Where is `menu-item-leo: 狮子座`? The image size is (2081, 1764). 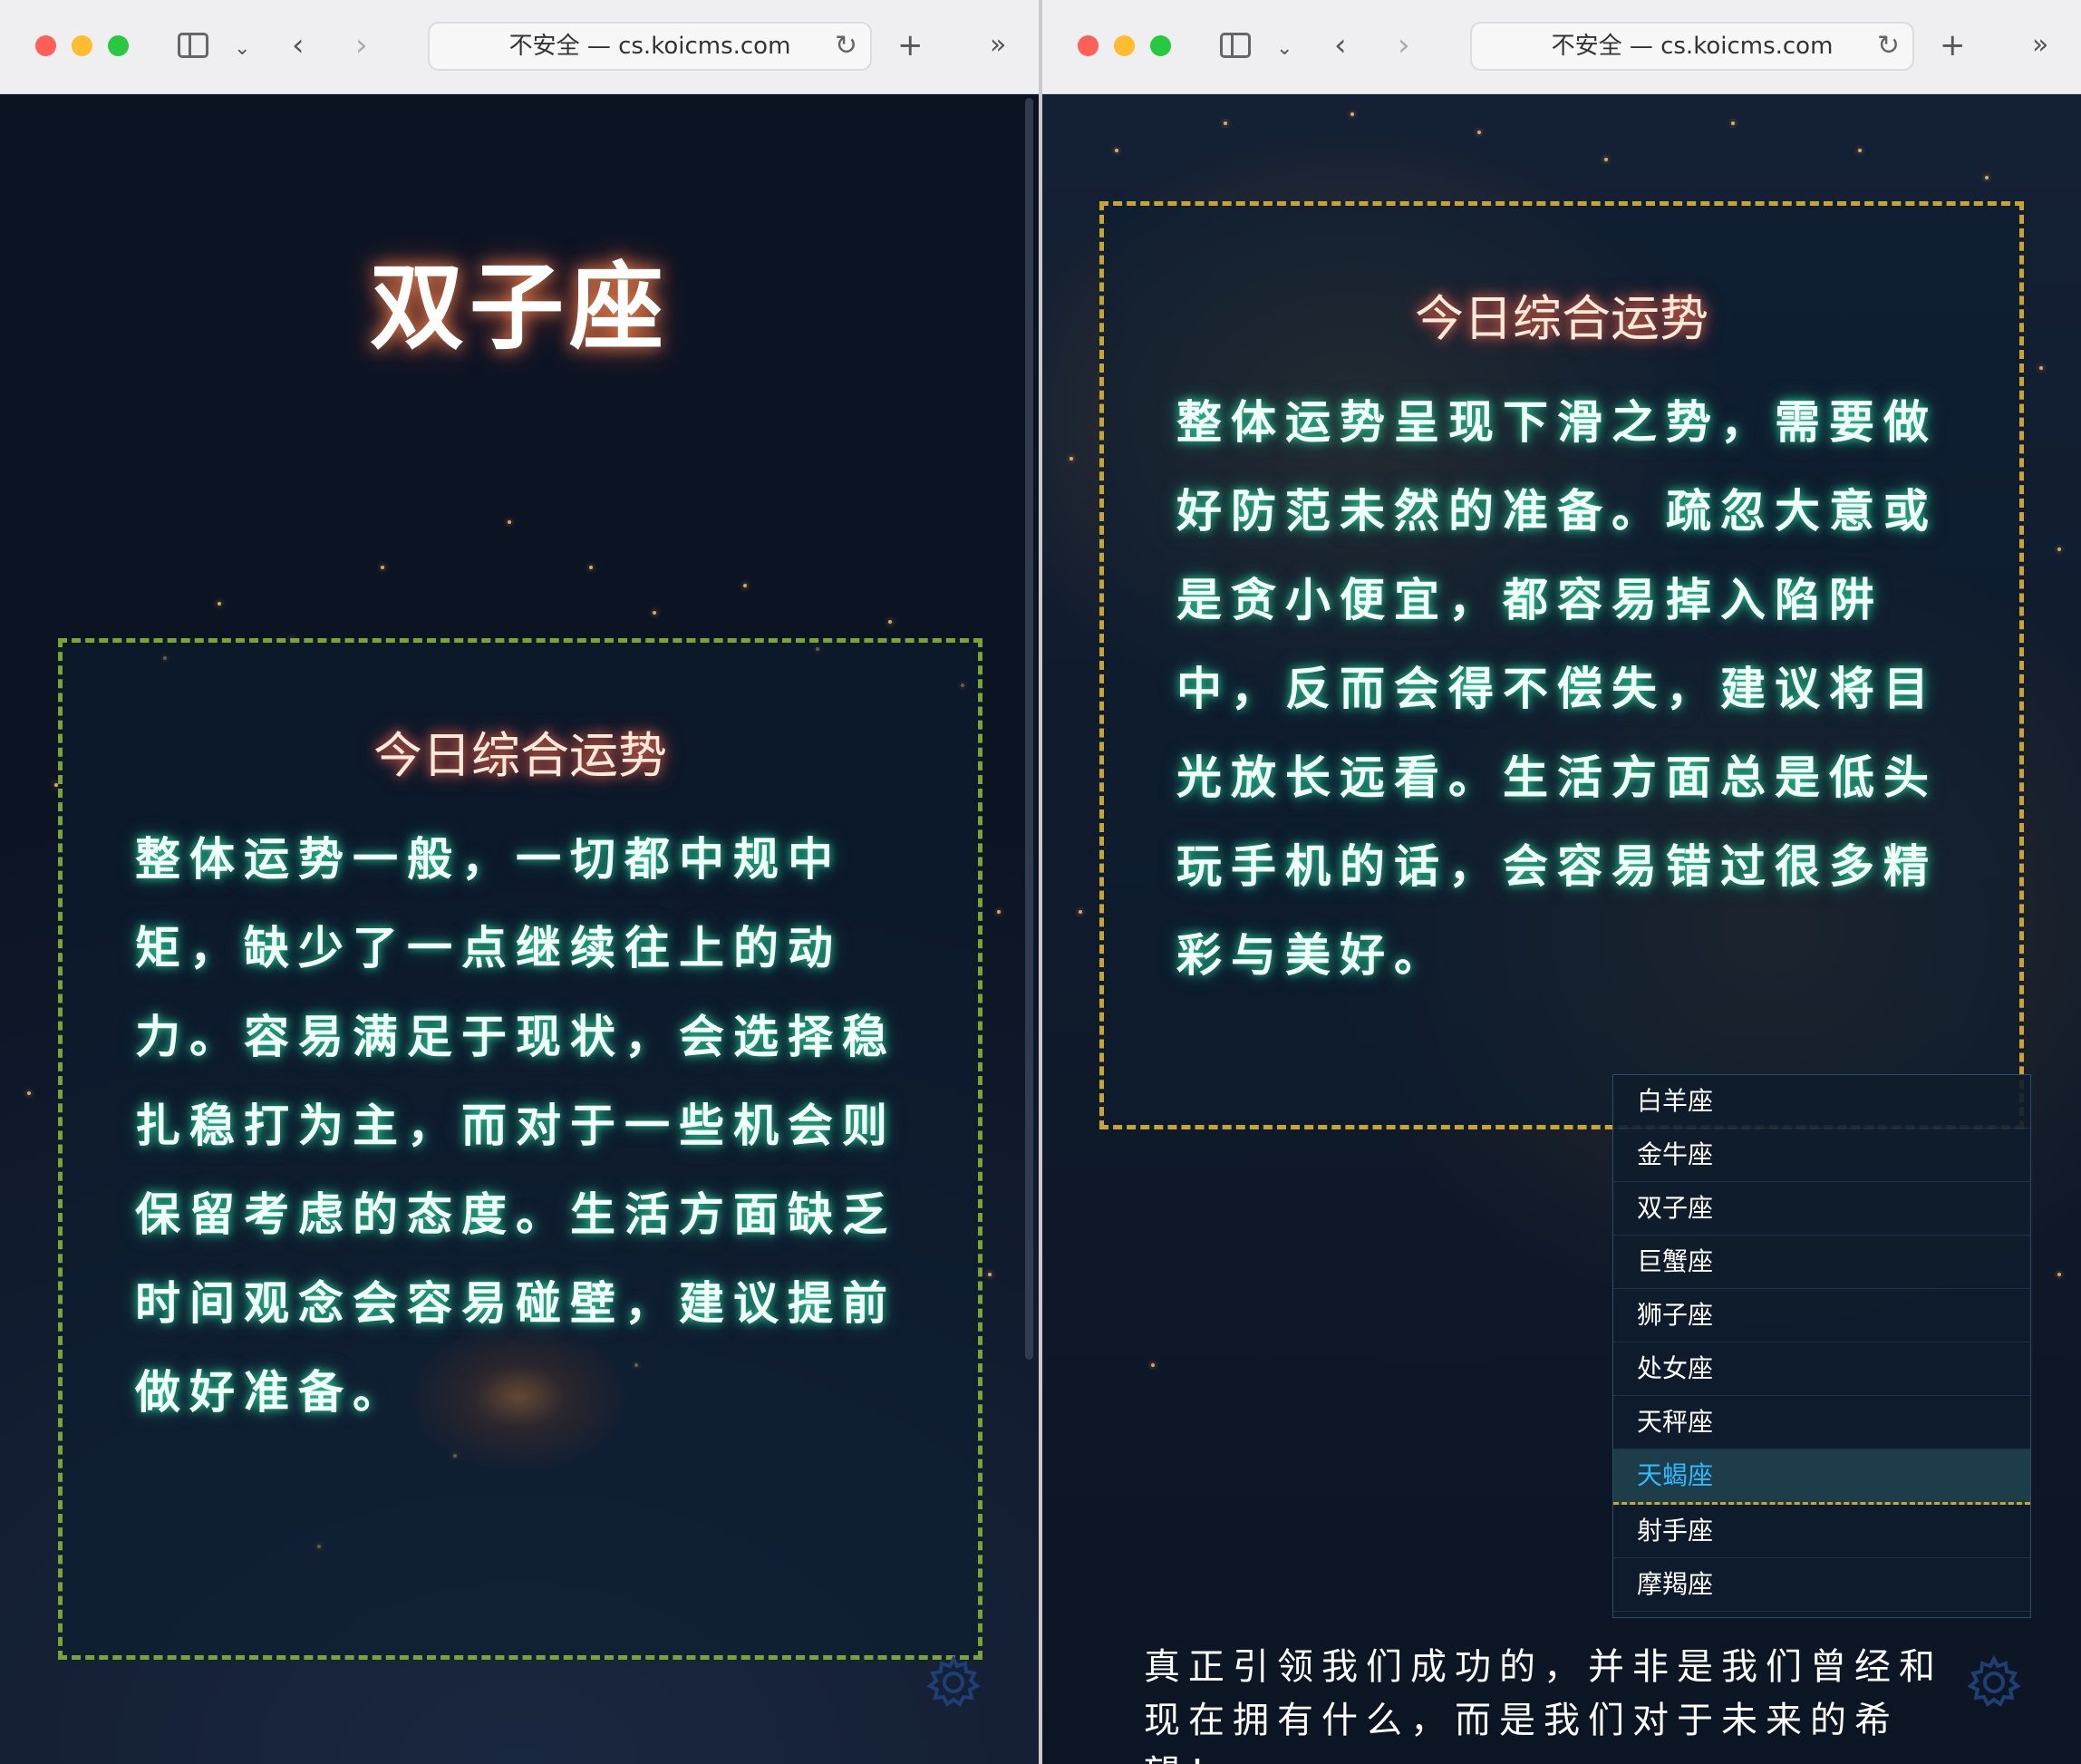 menu-item-leo: 狮子座 is located at coordinates (1821, 1316).